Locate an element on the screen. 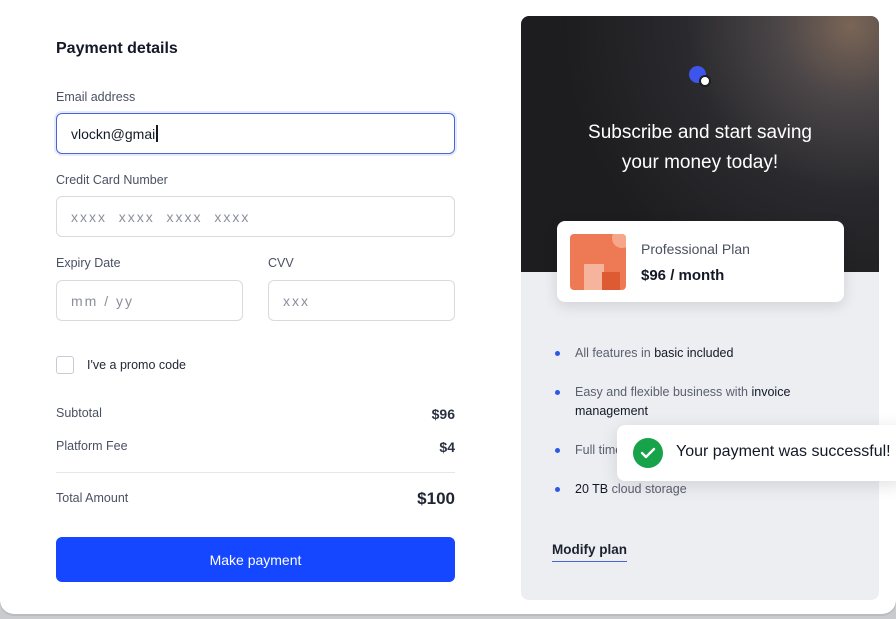 This screenshot has height=619, width=896. card-number-placeholder: xxxx xxxx xxxx xxxx is located at coordinates (161, 216).